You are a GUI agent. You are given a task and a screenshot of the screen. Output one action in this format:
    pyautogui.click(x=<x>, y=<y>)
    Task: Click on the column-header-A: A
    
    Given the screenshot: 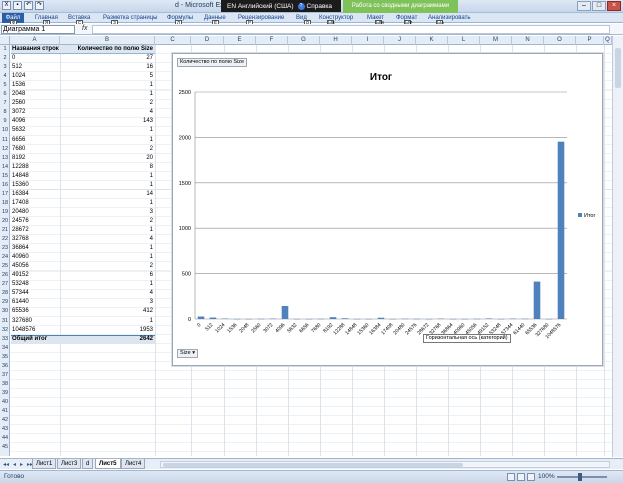 What is the action you would take?
    pyautogui.click(x=35, y=40)
    